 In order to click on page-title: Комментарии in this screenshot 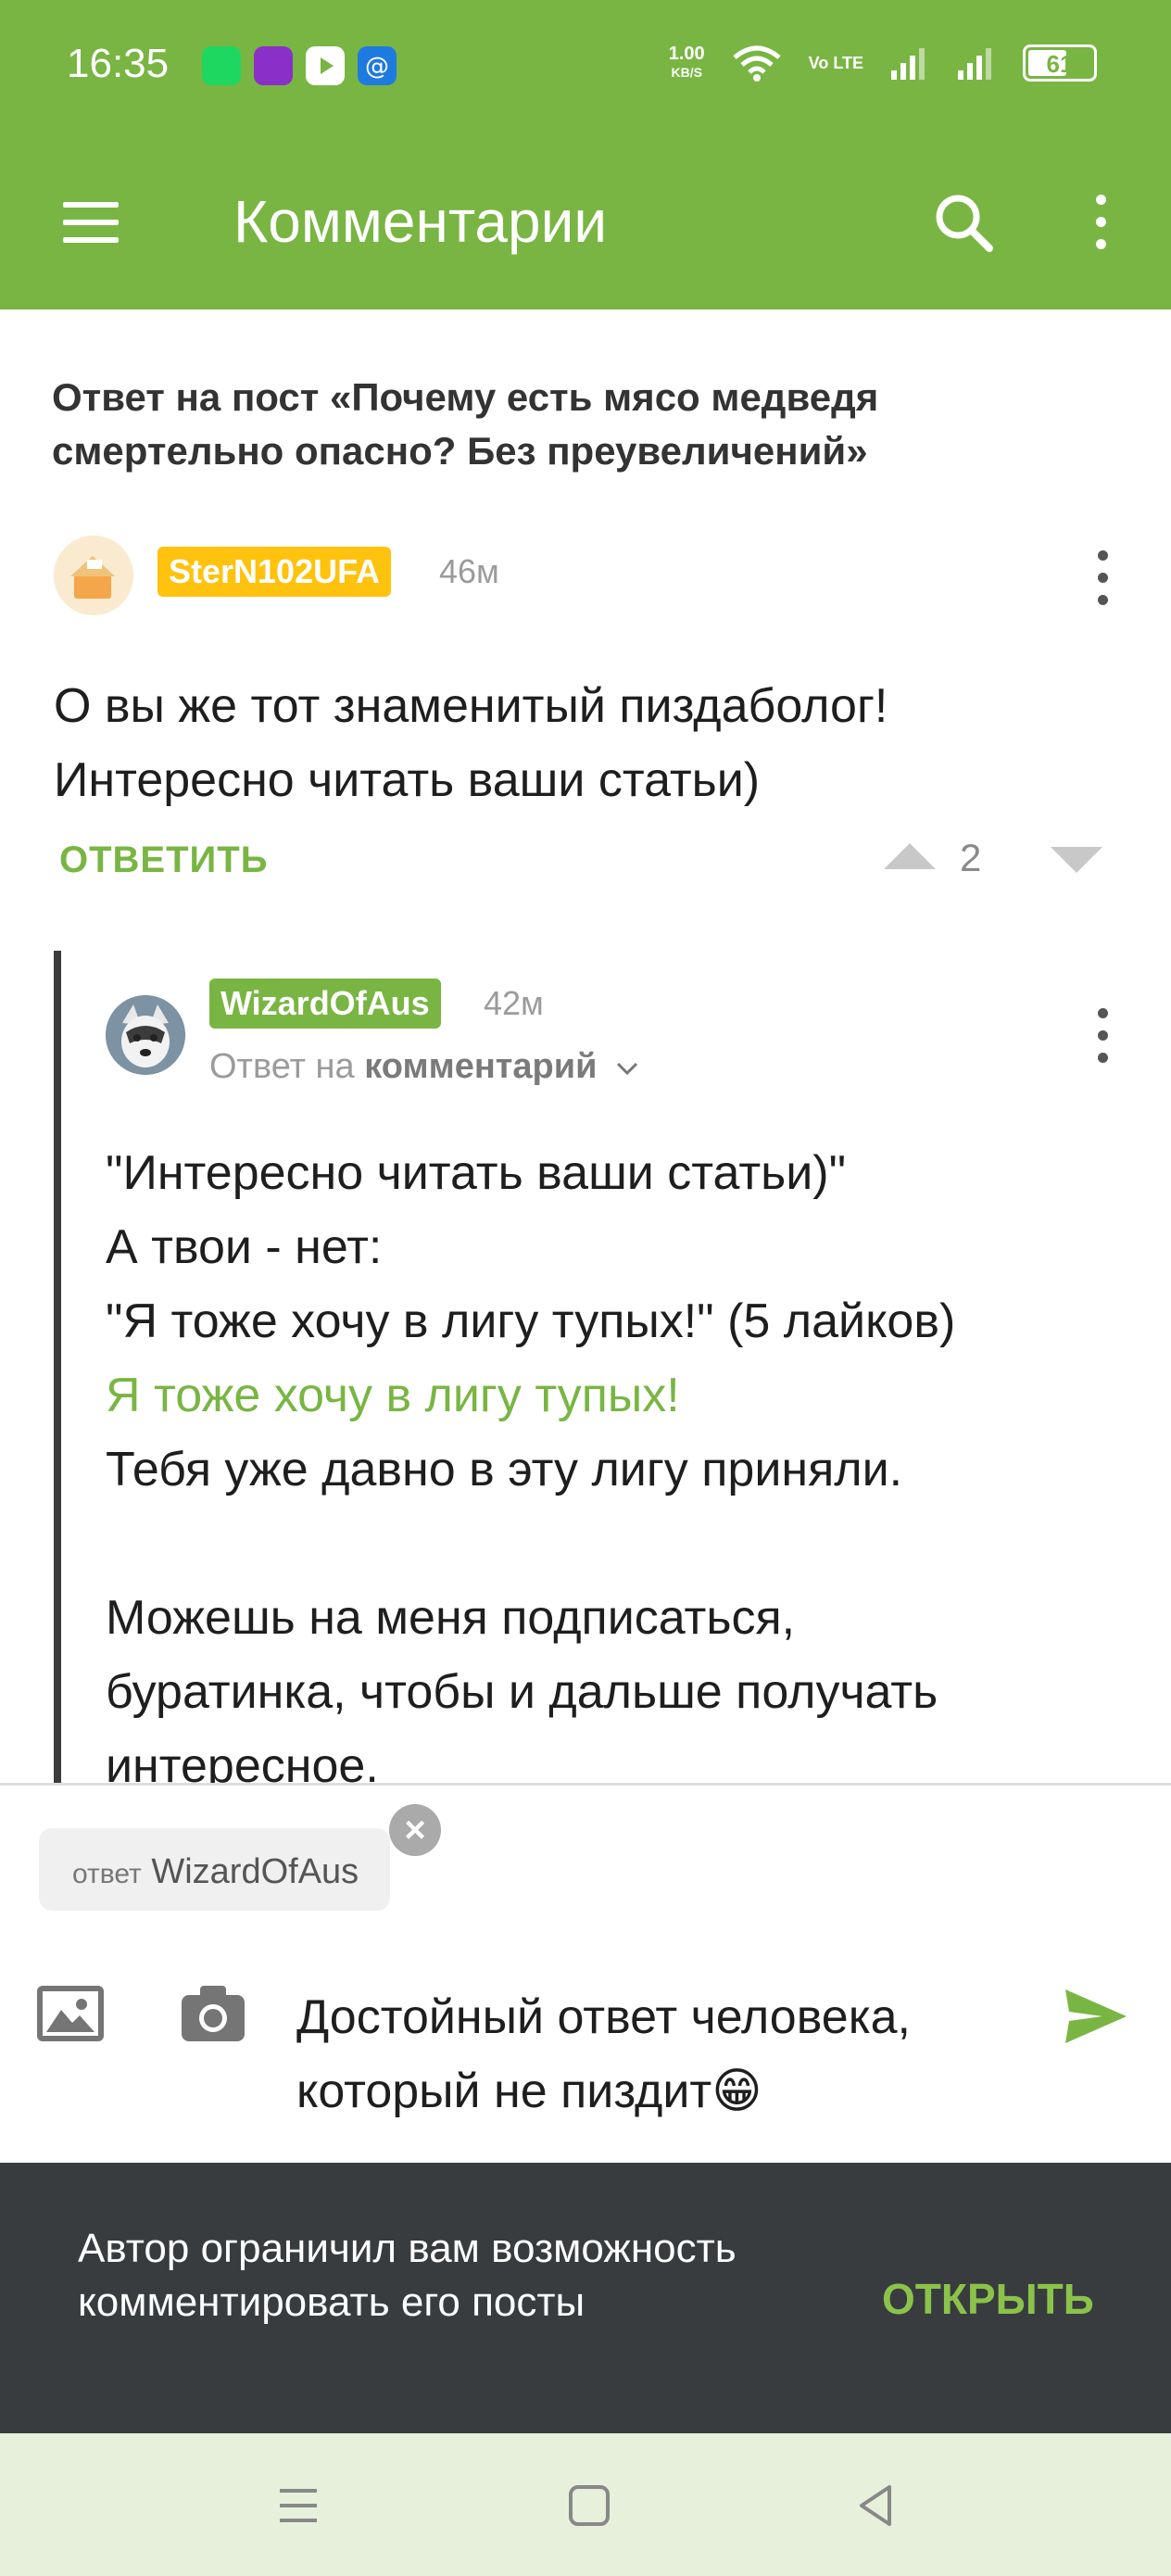, I will do `click(421, 221)`.